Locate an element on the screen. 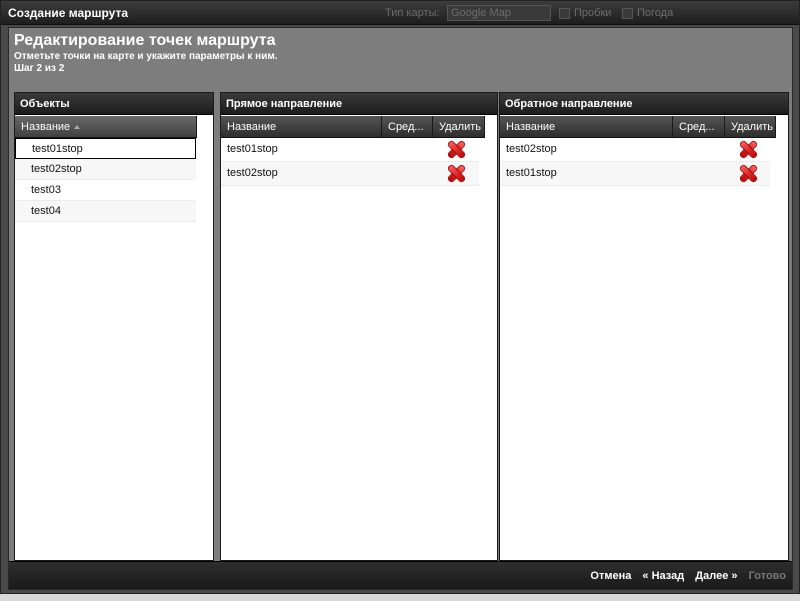 This screenshot has width=800, height=601. reverse-grid-header: Название Сред... Удалить is located at coordinates (638, 127).